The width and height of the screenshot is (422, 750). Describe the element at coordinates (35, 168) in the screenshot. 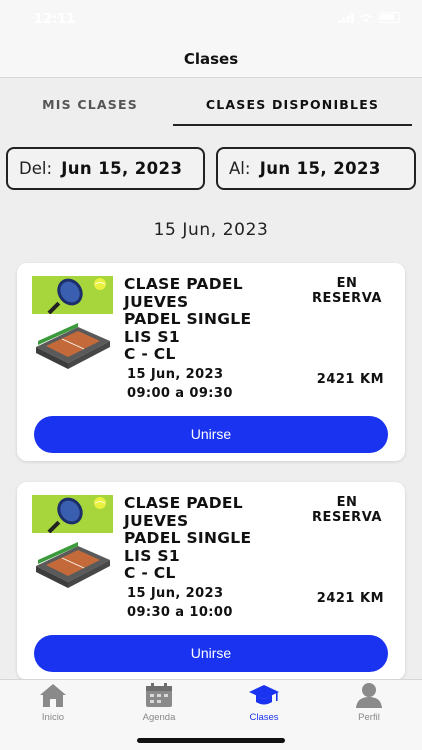

I see `date-from-label: Del:` at that location.